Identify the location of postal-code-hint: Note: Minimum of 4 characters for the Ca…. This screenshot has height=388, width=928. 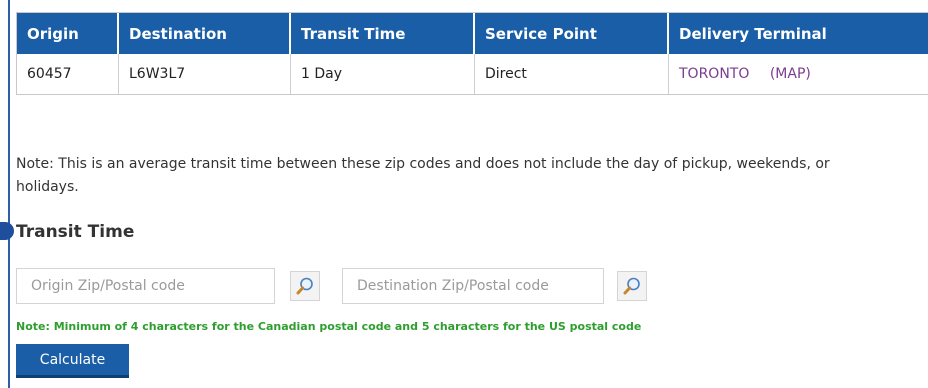
(329, 326).